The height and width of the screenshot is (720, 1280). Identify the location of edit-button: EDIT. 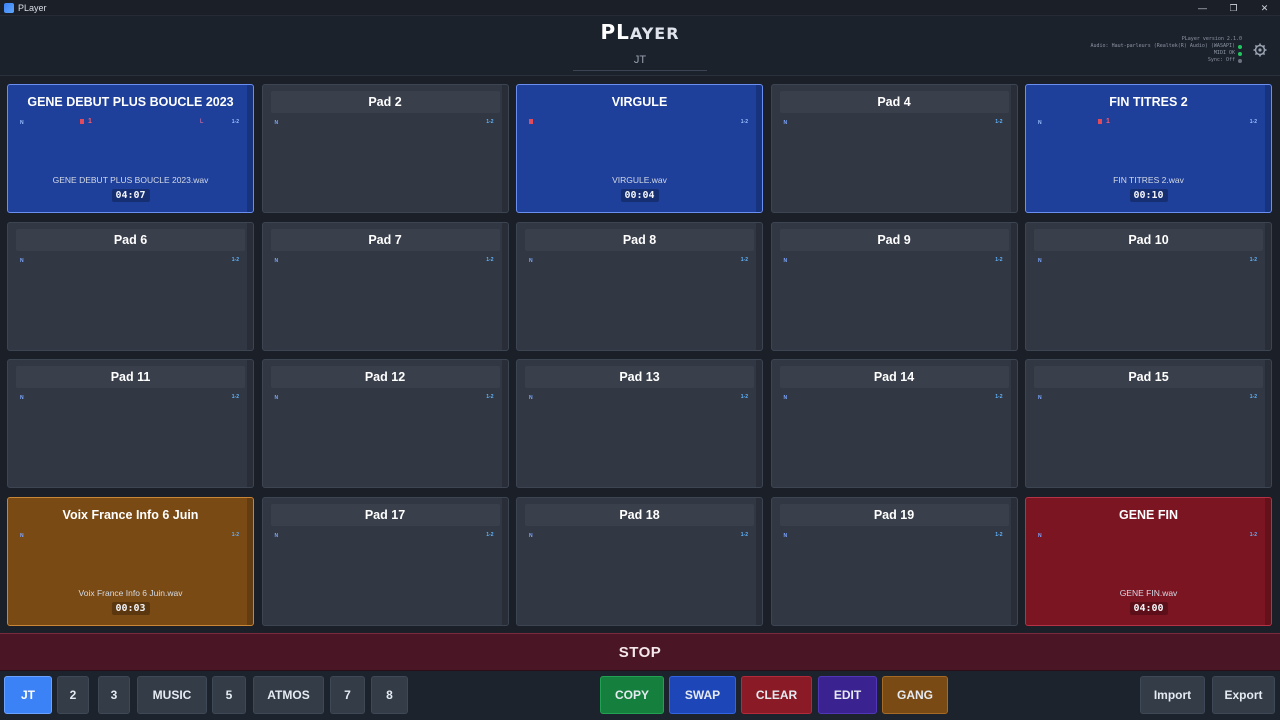
(847, 695).